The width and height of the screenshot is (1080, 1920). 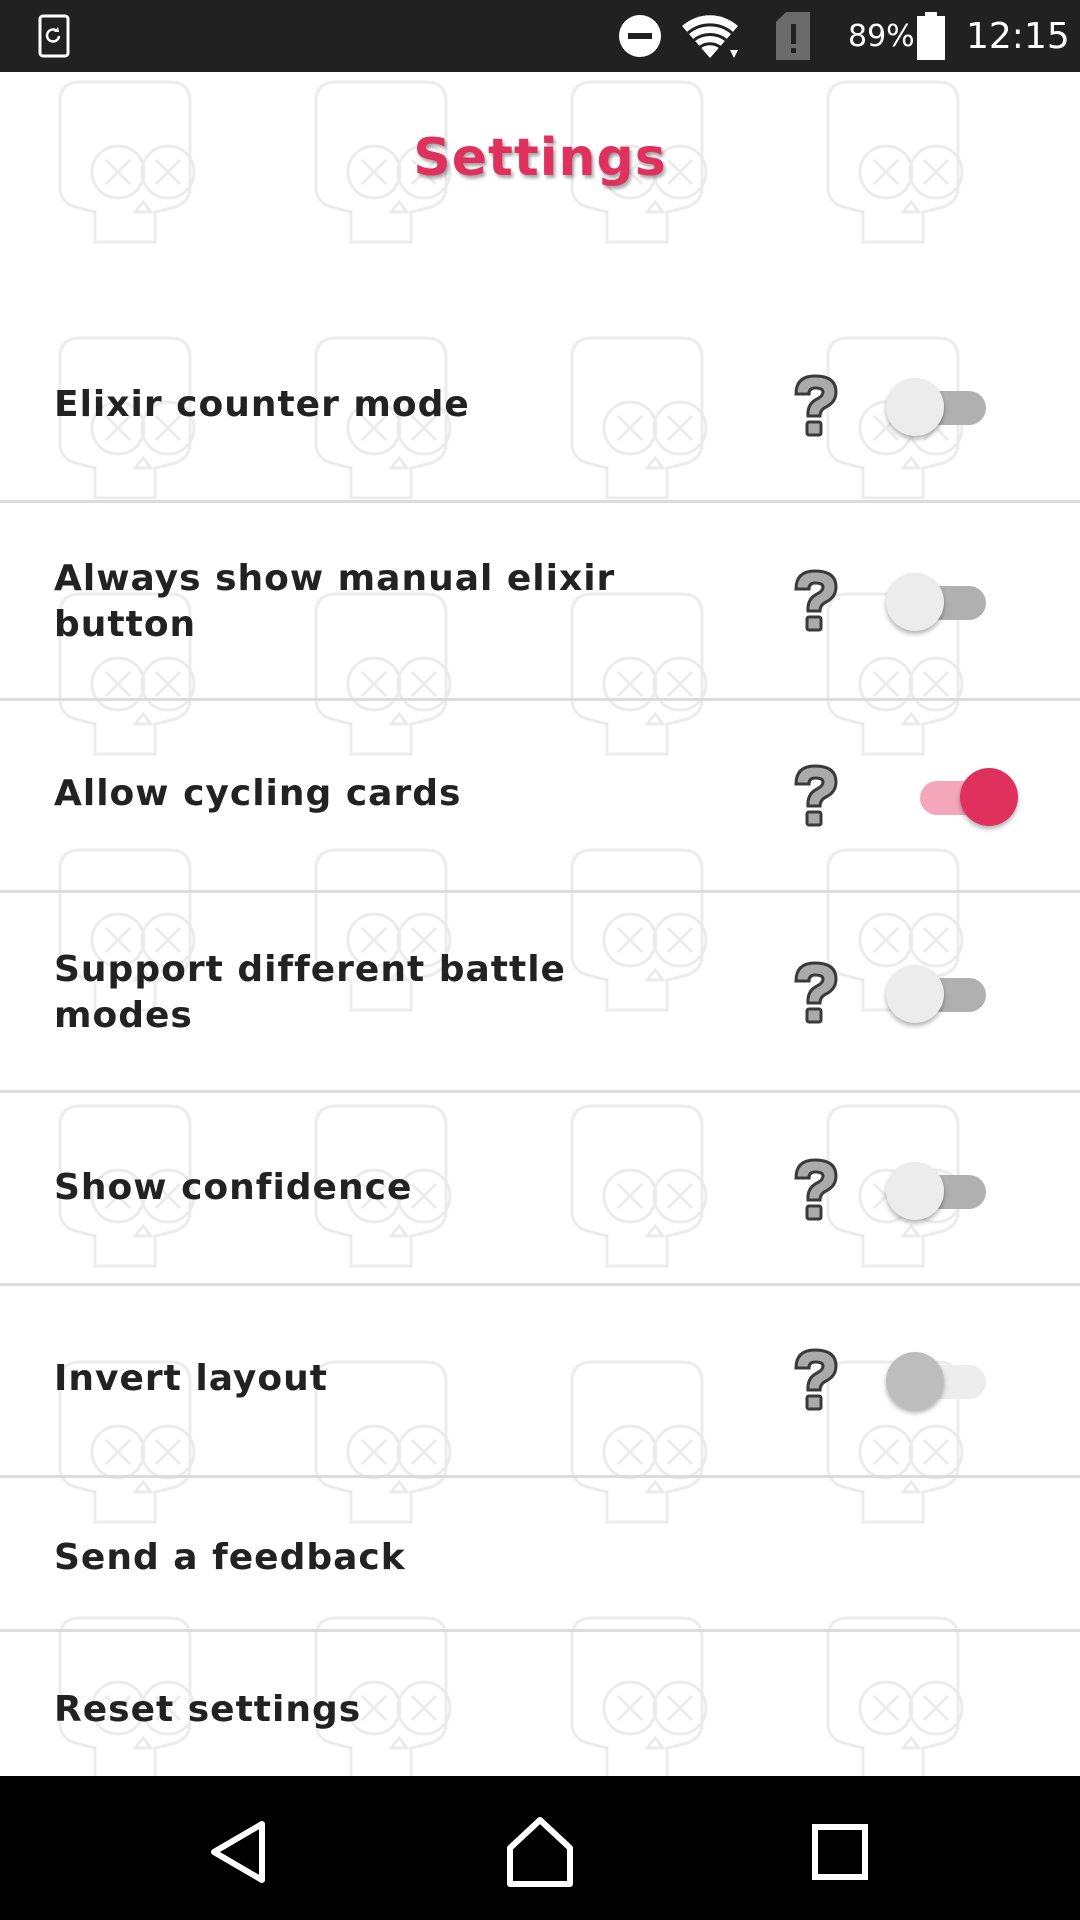 I want to click on clock: 12:15, so click(x=1018, y=36).